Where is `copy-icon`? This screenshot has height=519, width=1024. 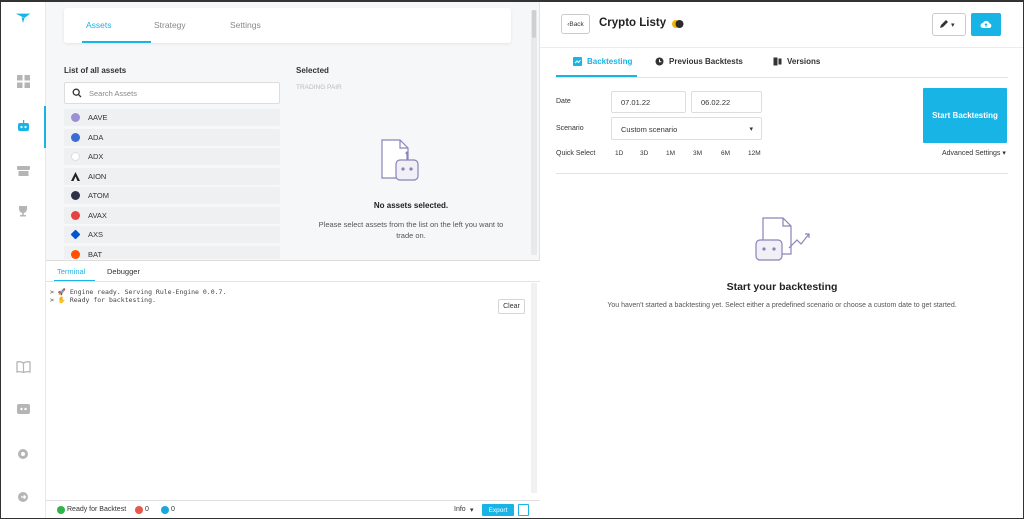
copy-icon is located at coordinates (523, 510).